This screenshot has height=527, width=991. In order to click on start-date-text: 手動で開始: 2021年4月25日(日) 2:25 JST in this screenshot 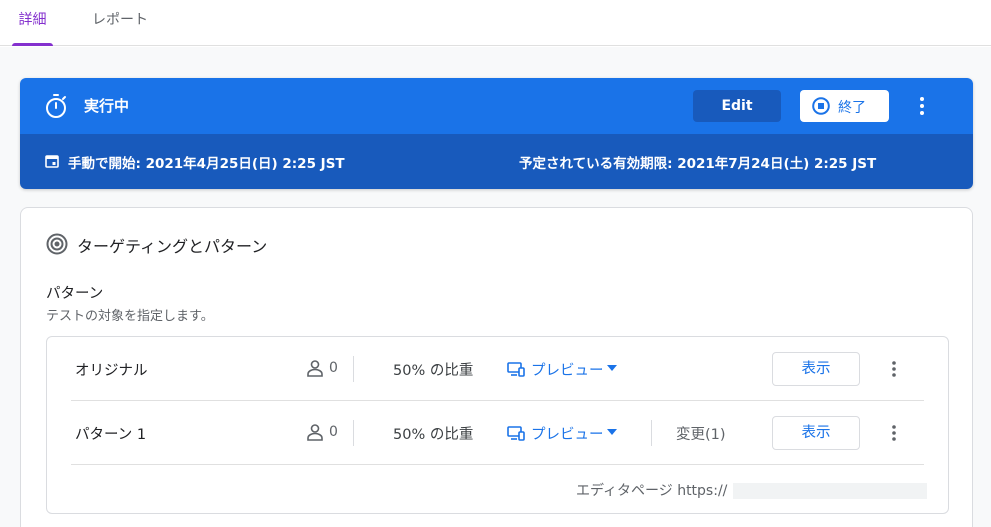, I will do `click(206, 164)`.